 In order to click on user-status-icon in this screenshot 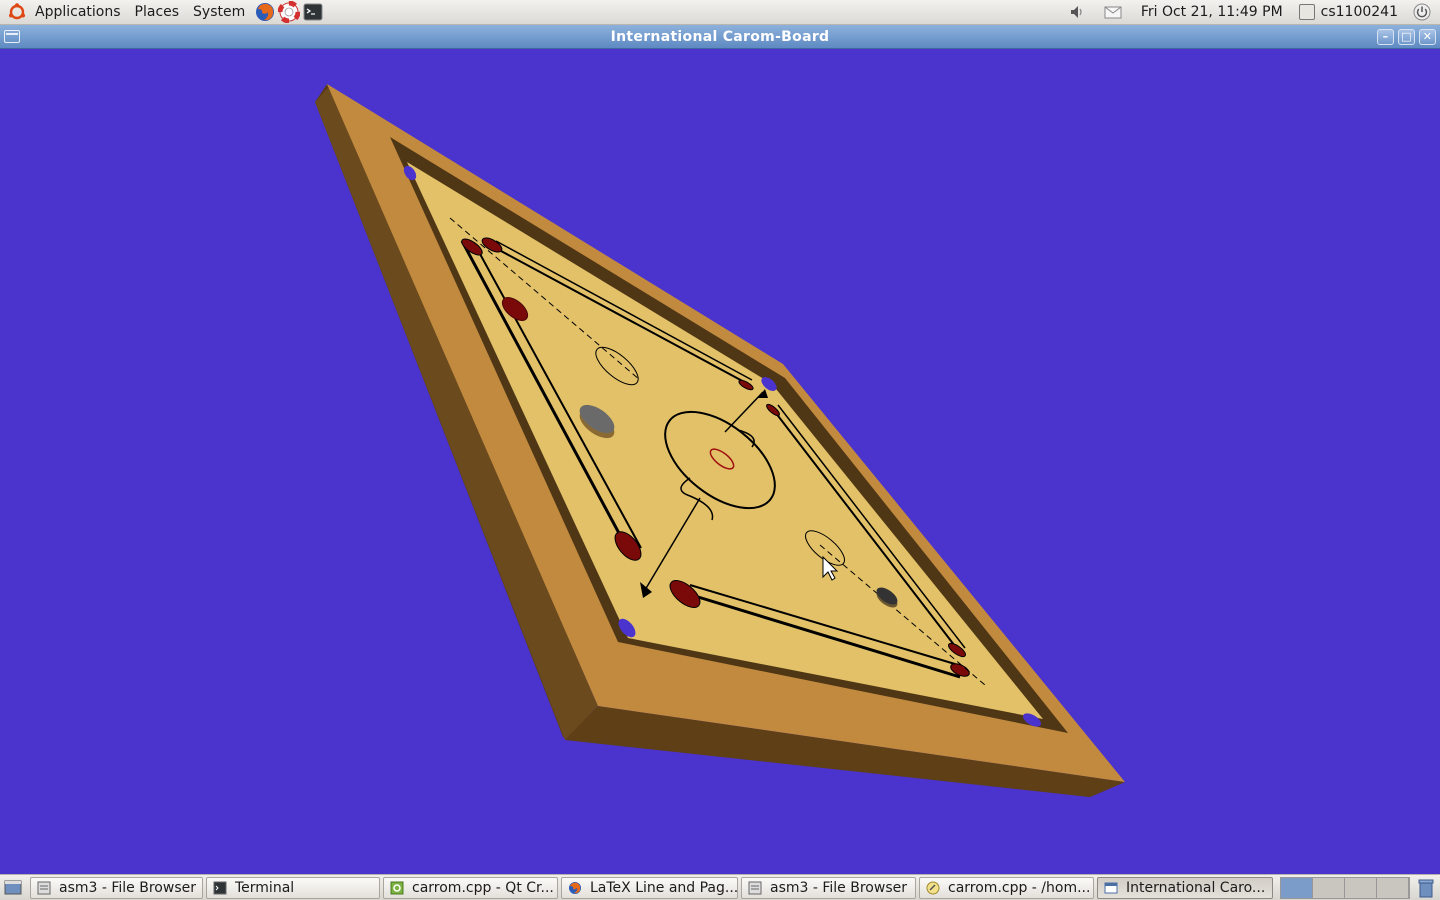, I will do `click(1306, 12)`.